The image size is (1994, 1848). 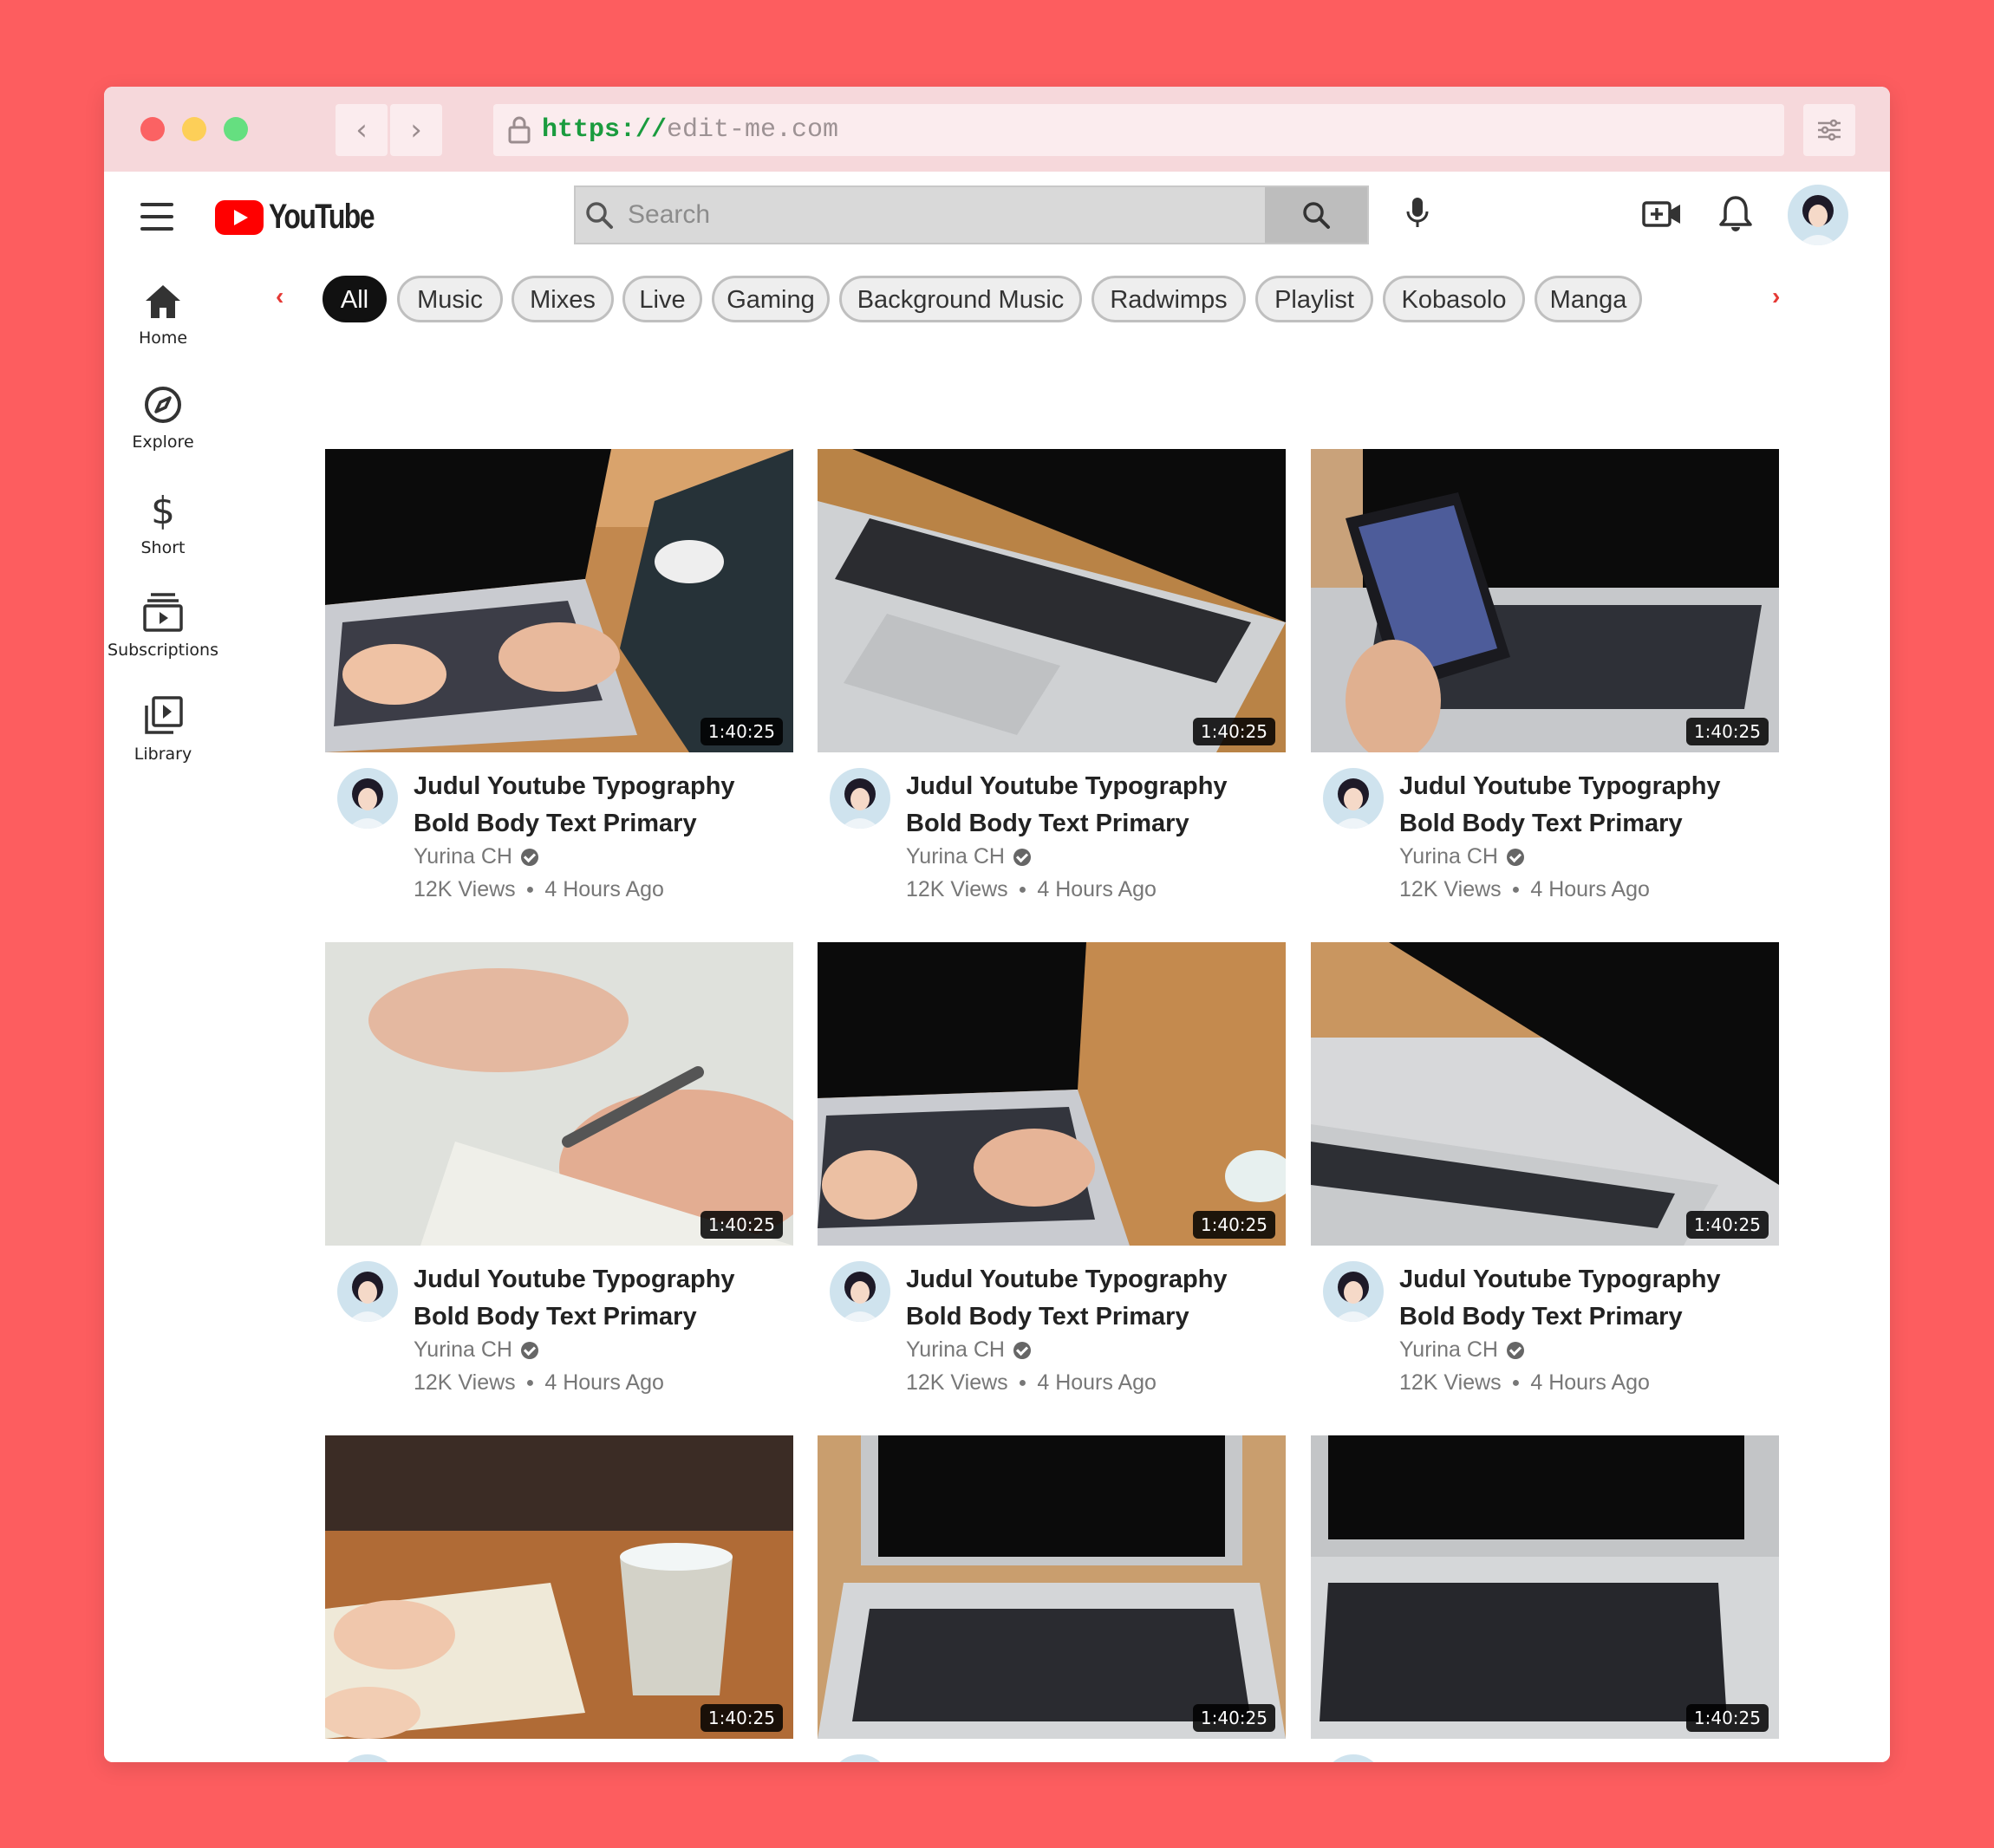 I want to click on chip-mixes: Mixes, so click(x=563, y=299).